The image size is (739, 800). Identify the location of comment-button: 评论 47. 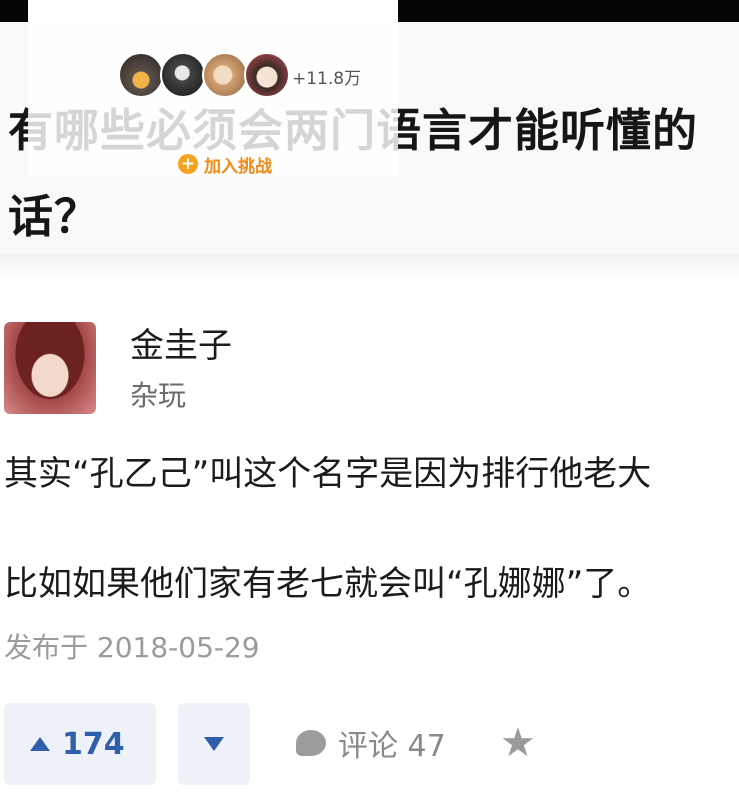
(371, 743).